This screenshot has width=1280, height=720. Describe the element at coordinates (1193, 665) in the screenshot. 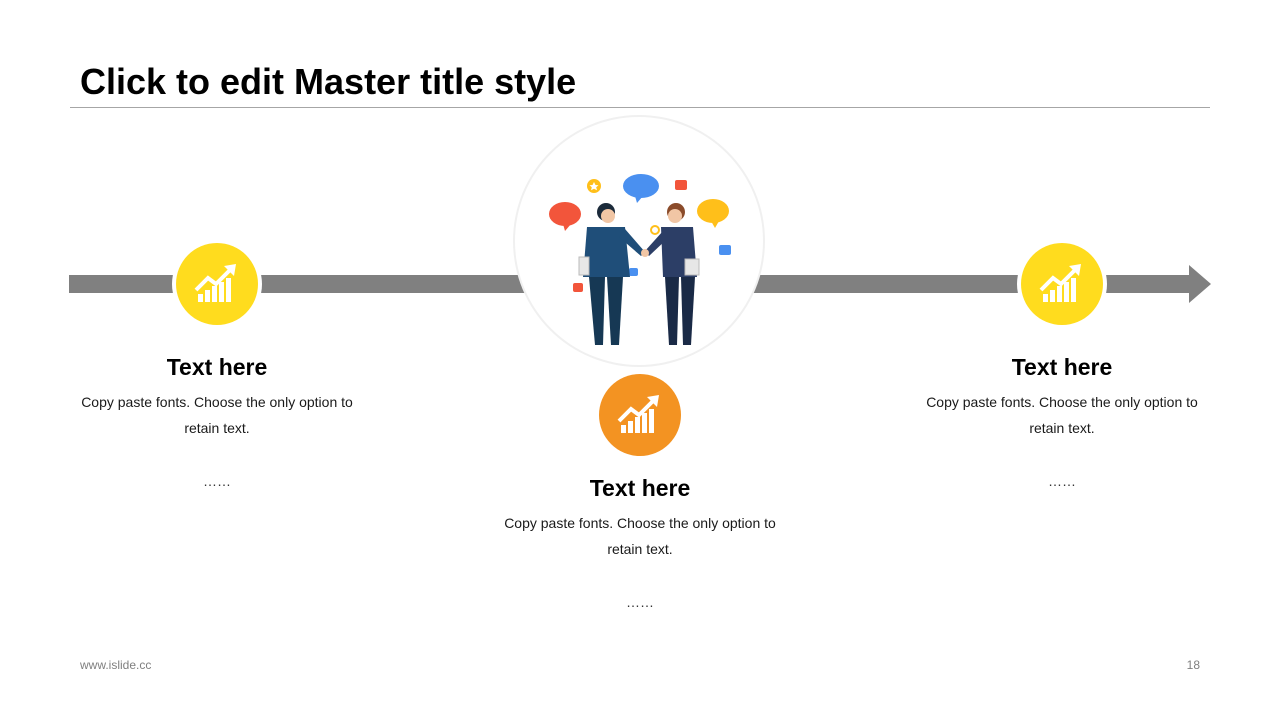

I see `page-number: 18` at that location.